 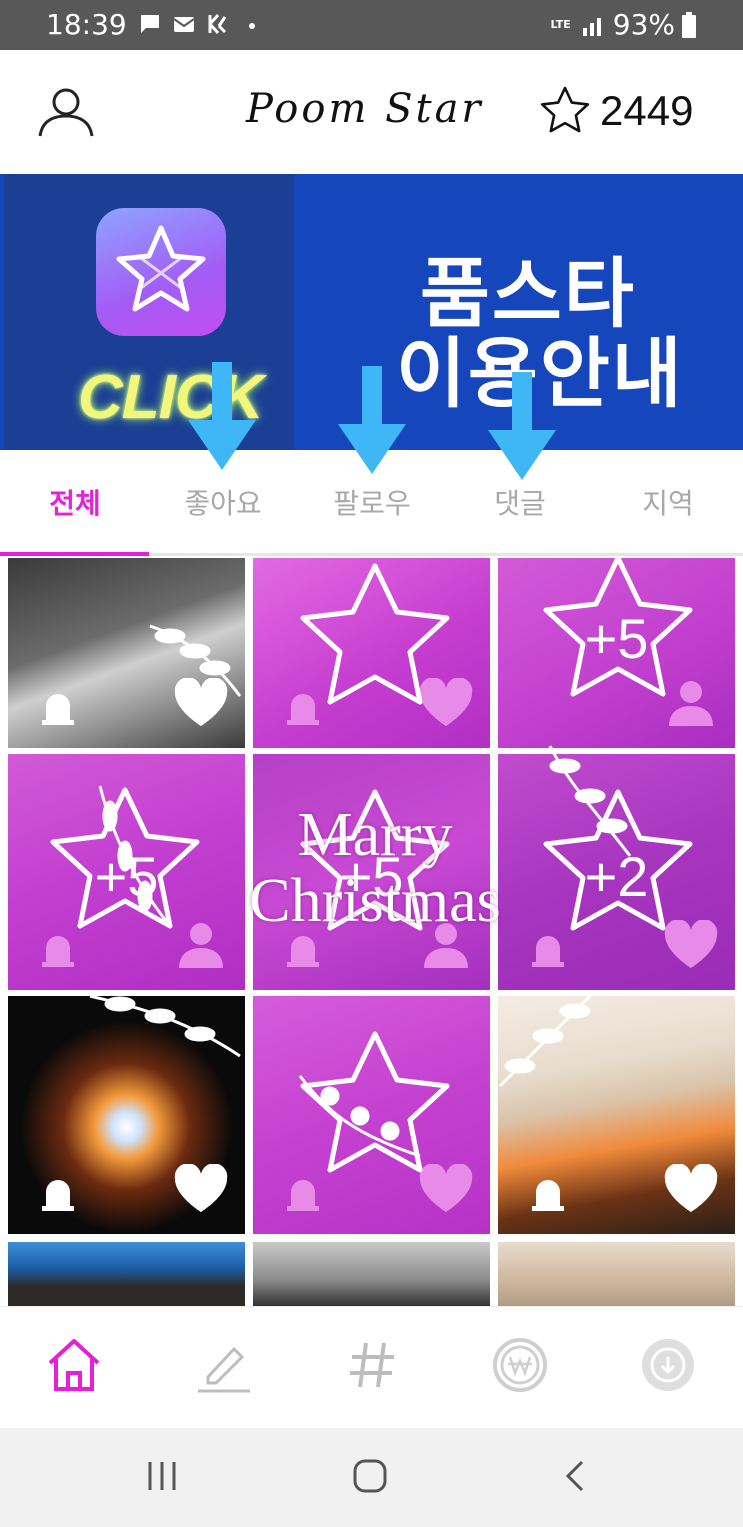 What do you see at coordinates (520, 502) in the screenshot?
I see `tab-comments: 댓글` at bounding box center [520, 502].